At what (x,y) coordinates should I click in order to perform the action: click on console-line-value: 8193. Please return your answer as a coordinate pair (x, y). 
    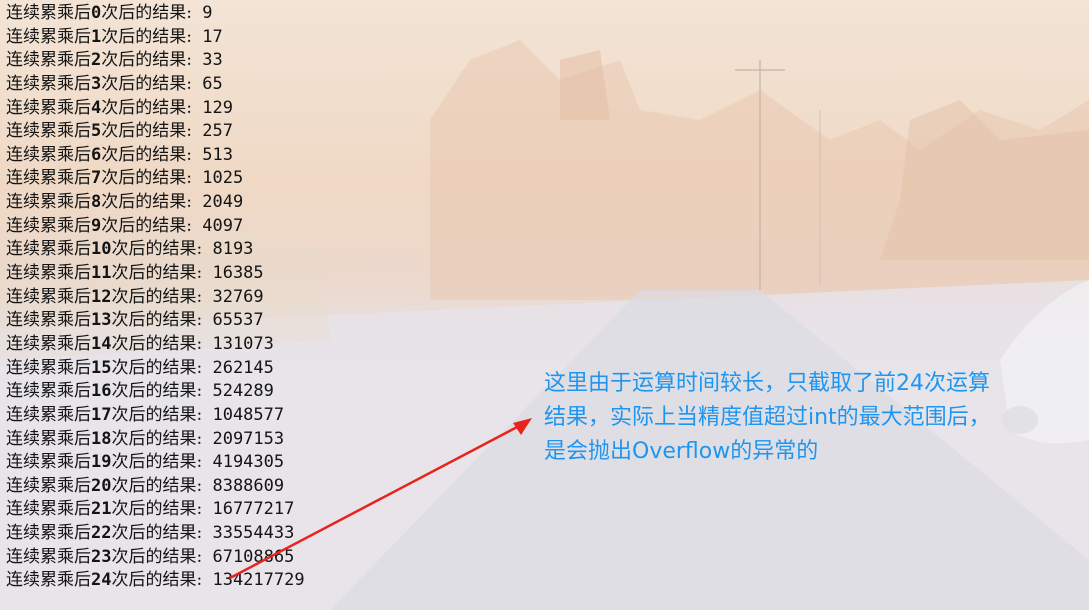
    Looking at the image, I should click on (233, 249).